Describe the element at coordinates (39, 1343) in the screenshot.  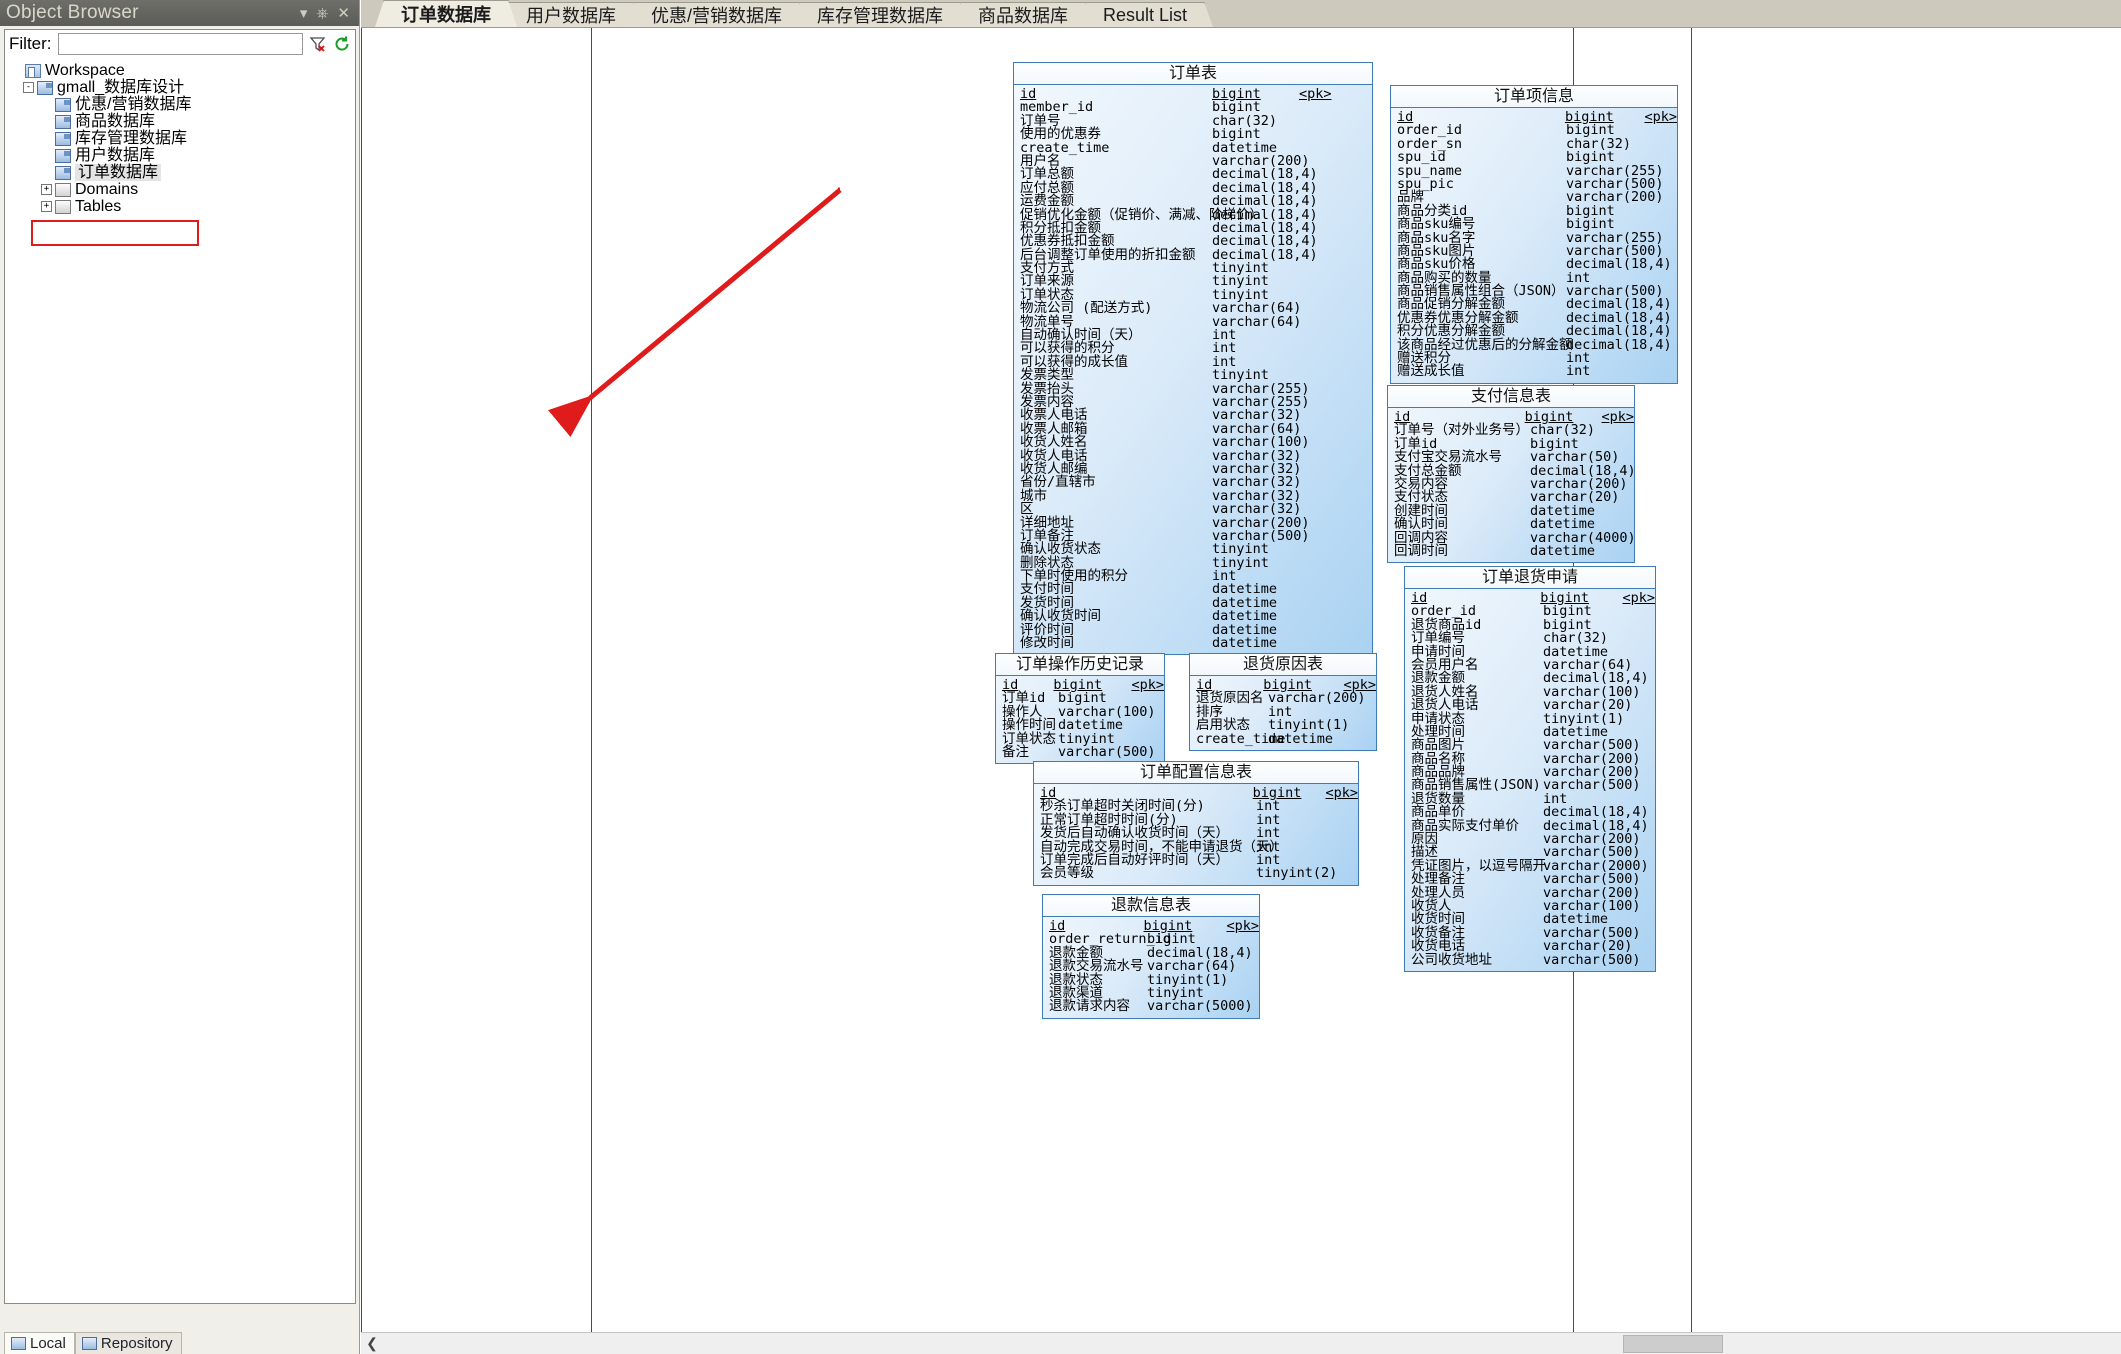
I see `bottom-tab-local: Local` at that location.